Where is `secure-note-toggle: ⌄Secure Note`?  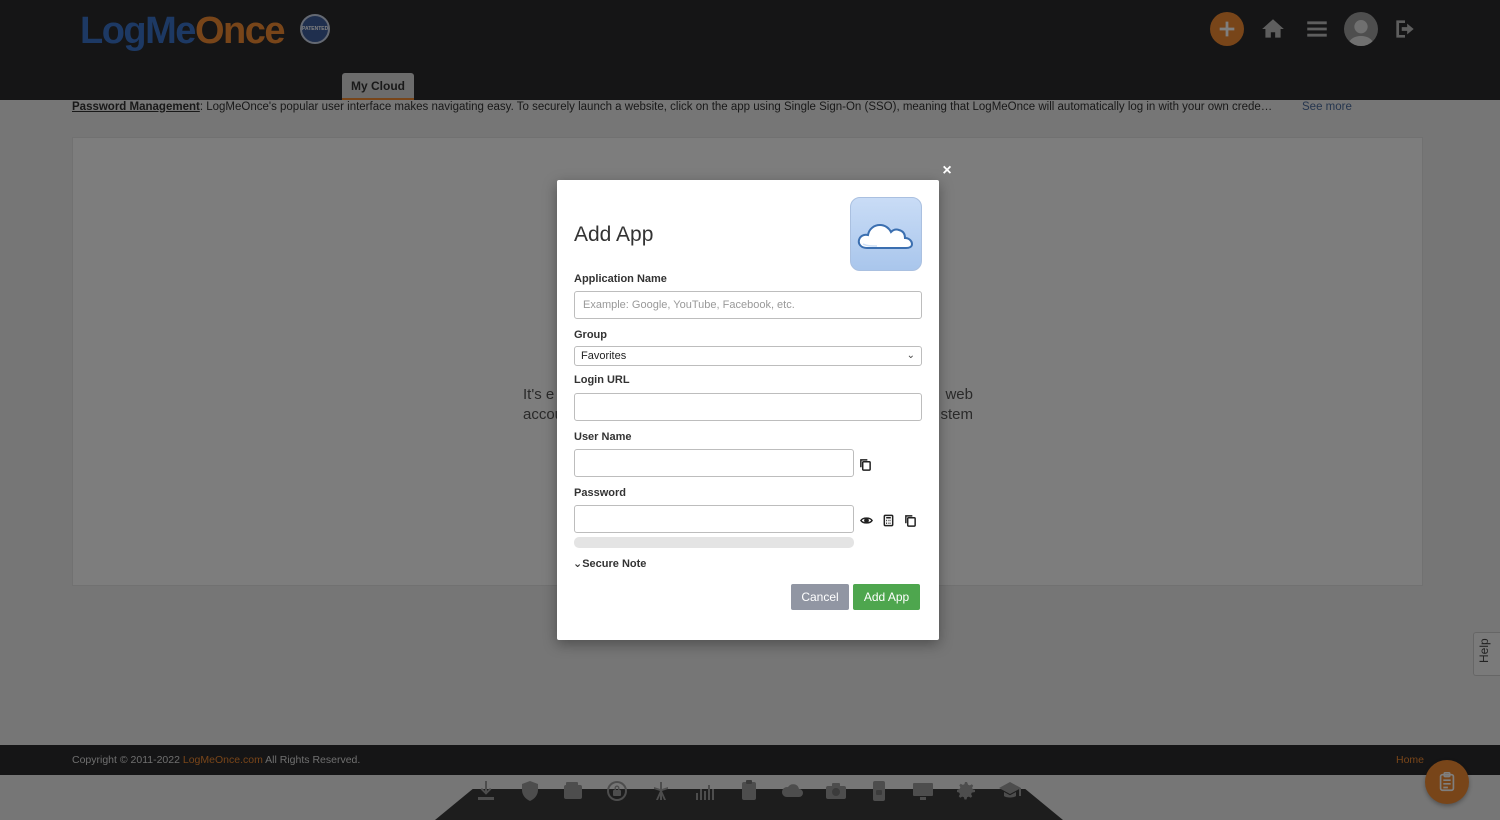
secure-note-toggle: ⌄Secure Note is located at coordinates (609, 563).